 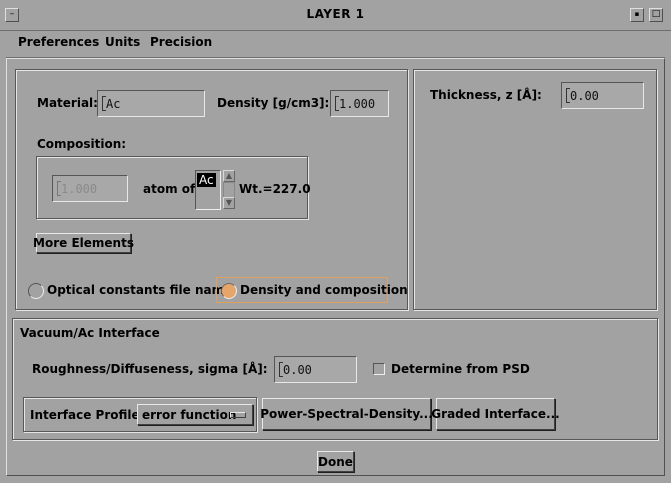 I want to click on profile-label: Interface Profile:, so click(x=87, y=415).